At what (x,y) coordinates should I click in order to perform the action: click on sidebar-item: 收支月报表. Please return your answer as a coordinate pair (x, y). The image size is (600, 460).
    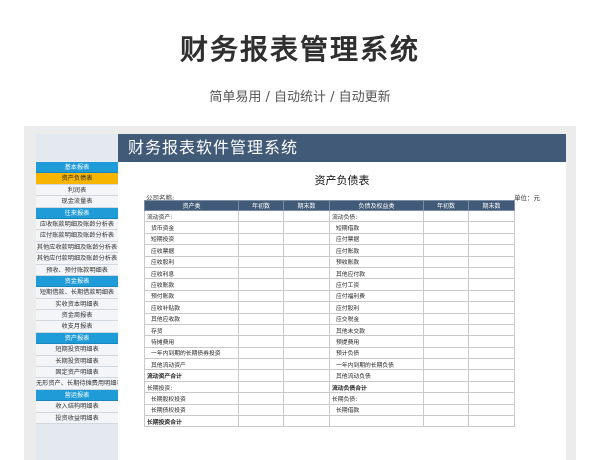
    Looking at the image, I should click on (77, 327).